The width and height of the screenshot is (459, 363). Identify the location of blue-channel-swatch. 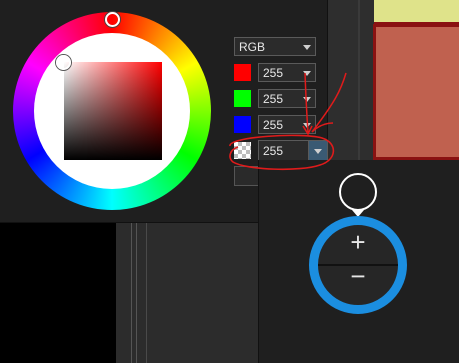
(242, 124).